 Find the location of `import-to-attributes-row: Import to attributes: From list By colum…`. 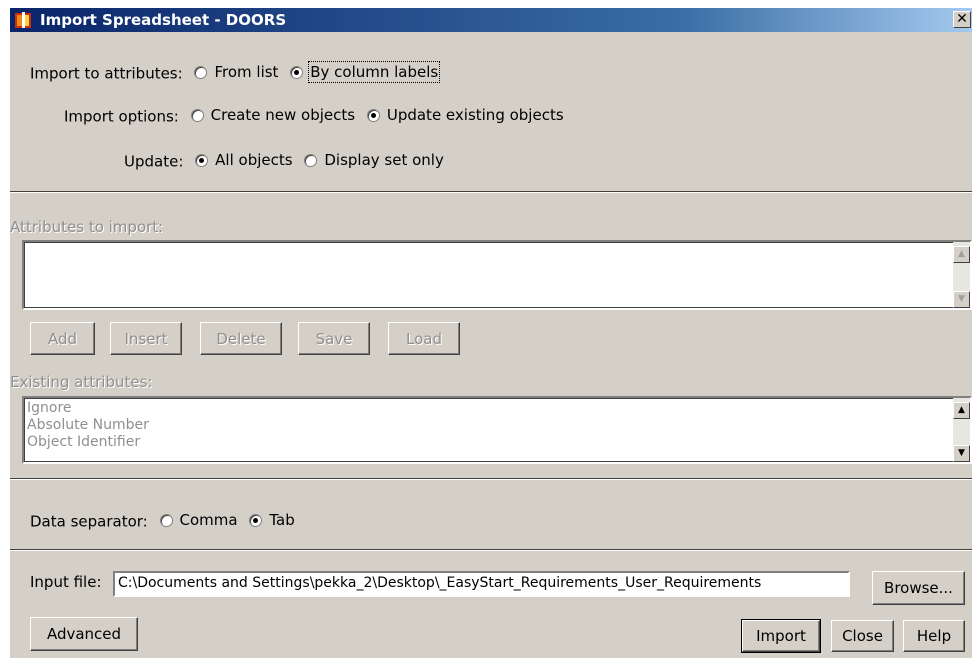

import-to-attributes-row: Import to attributes: From list By colum… is located at coordinates (235, 72).